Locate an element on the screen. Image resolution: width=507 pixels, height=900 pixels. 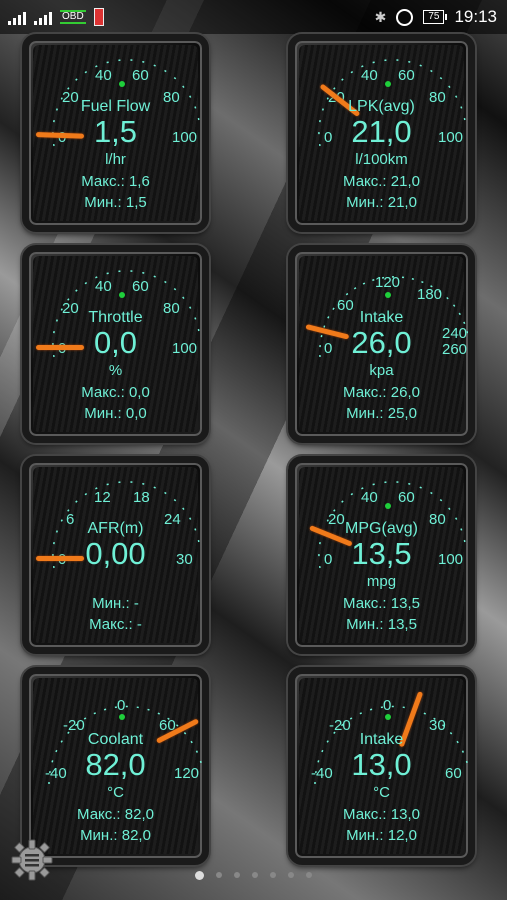
gauge-value: 21,0 is located at coordinates (381, 131).